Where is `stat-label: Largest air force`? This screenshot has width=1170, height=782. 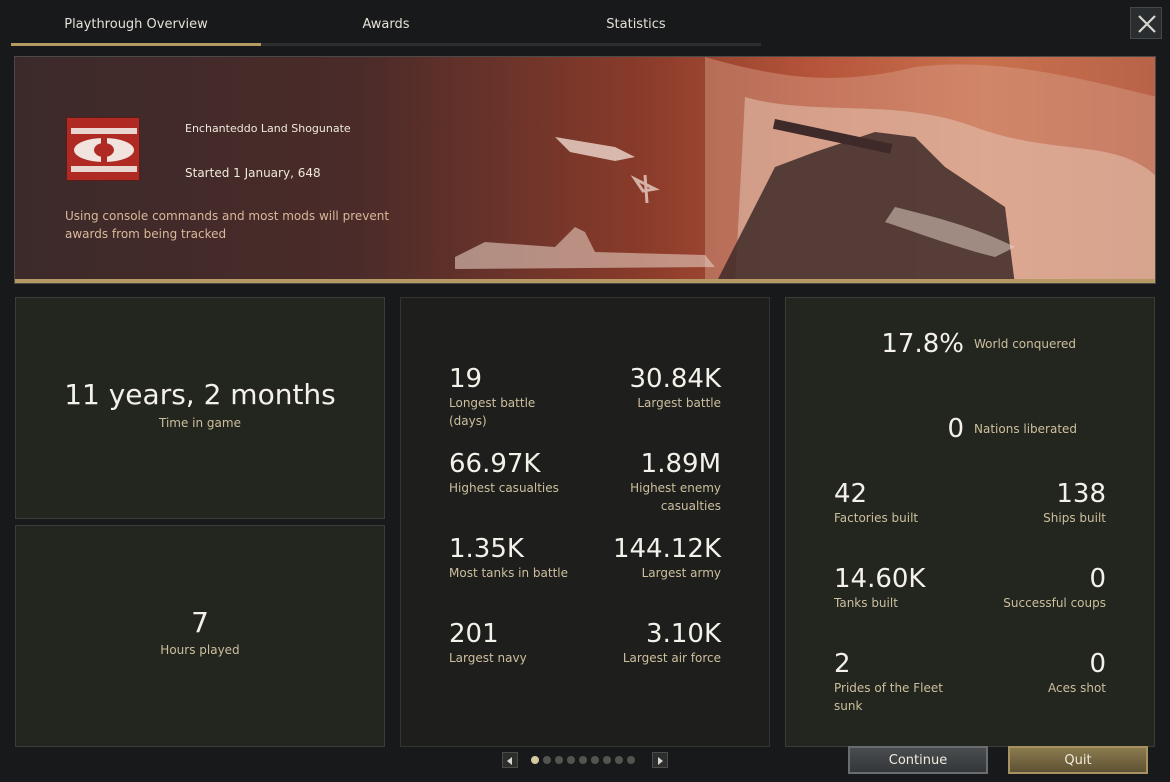
stat-label: Largest air force is located at coordinates (671, 658).